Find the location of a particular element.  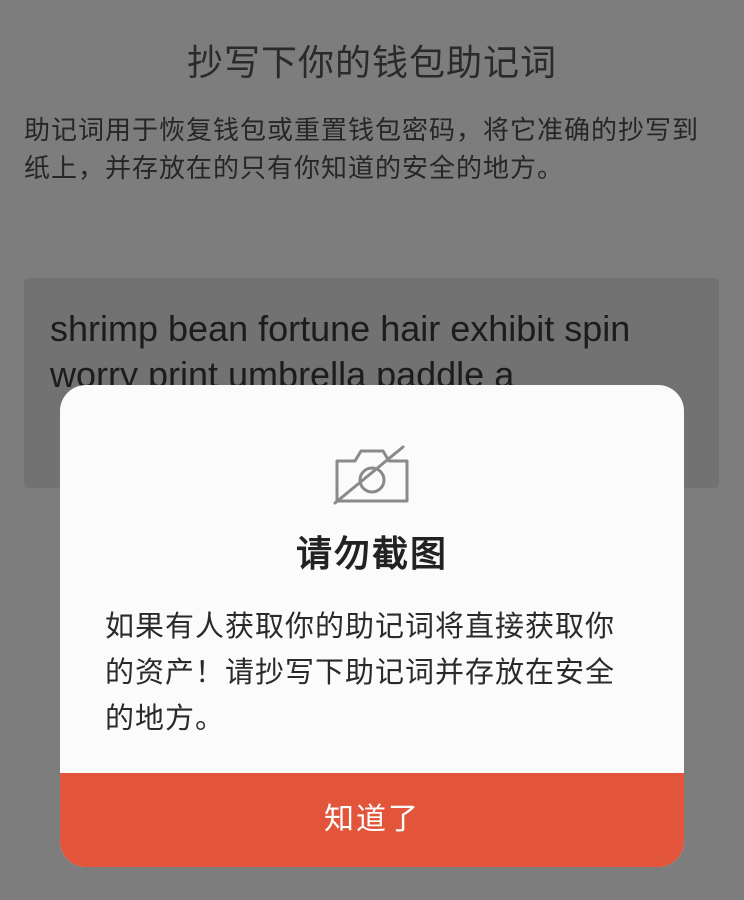

confirm-button: 知道了 is located at coordinates (372, 820).